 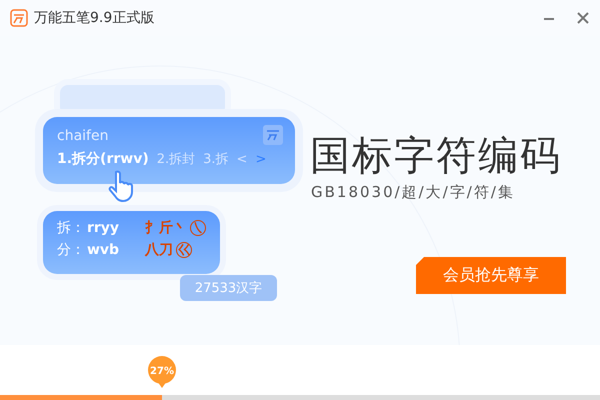 What do you see at coordinates (216, 159) in the screenshot?
I see `candidate-item: 3.拆` at bounding box center [216, 159].